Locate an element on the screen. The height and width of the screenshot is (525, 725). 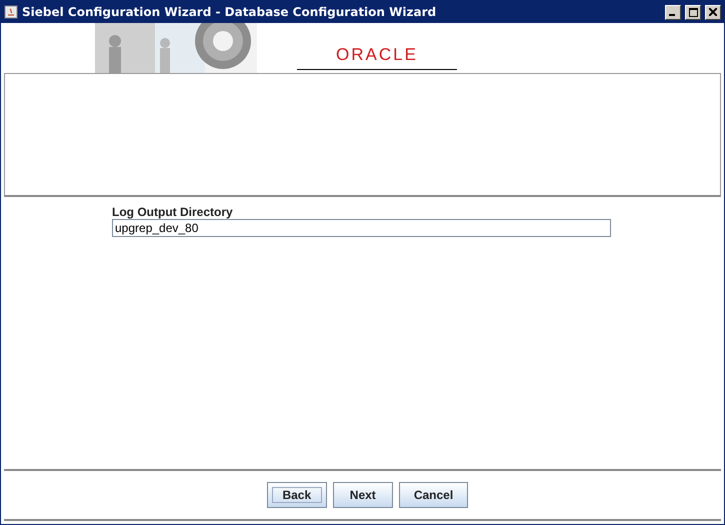
maximize-icon is located at coordinates (693, 12).